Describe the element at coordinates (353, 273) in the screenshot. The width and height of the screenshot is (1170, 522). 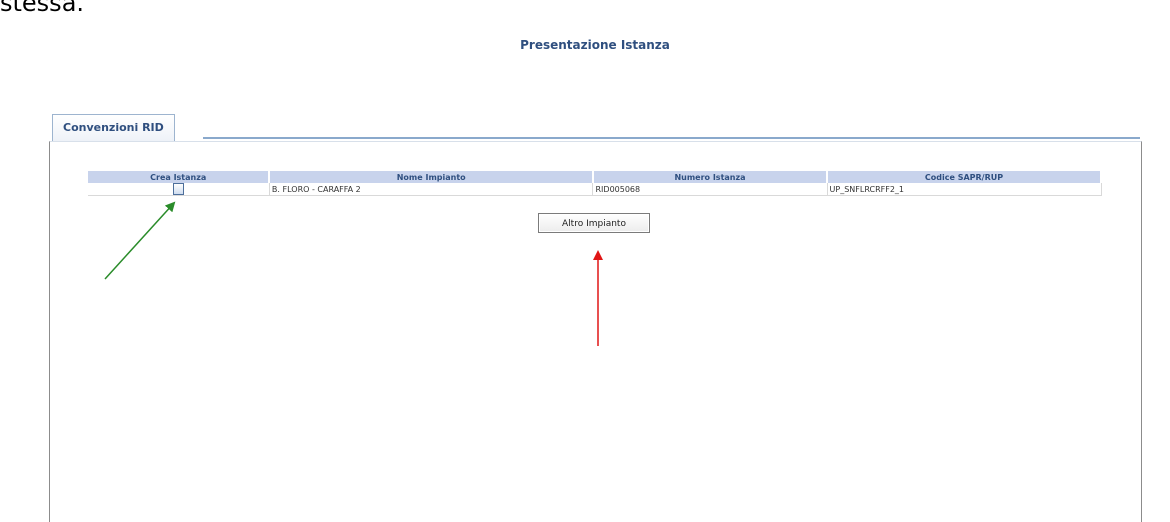
I see `annotation-overlay` at that location.